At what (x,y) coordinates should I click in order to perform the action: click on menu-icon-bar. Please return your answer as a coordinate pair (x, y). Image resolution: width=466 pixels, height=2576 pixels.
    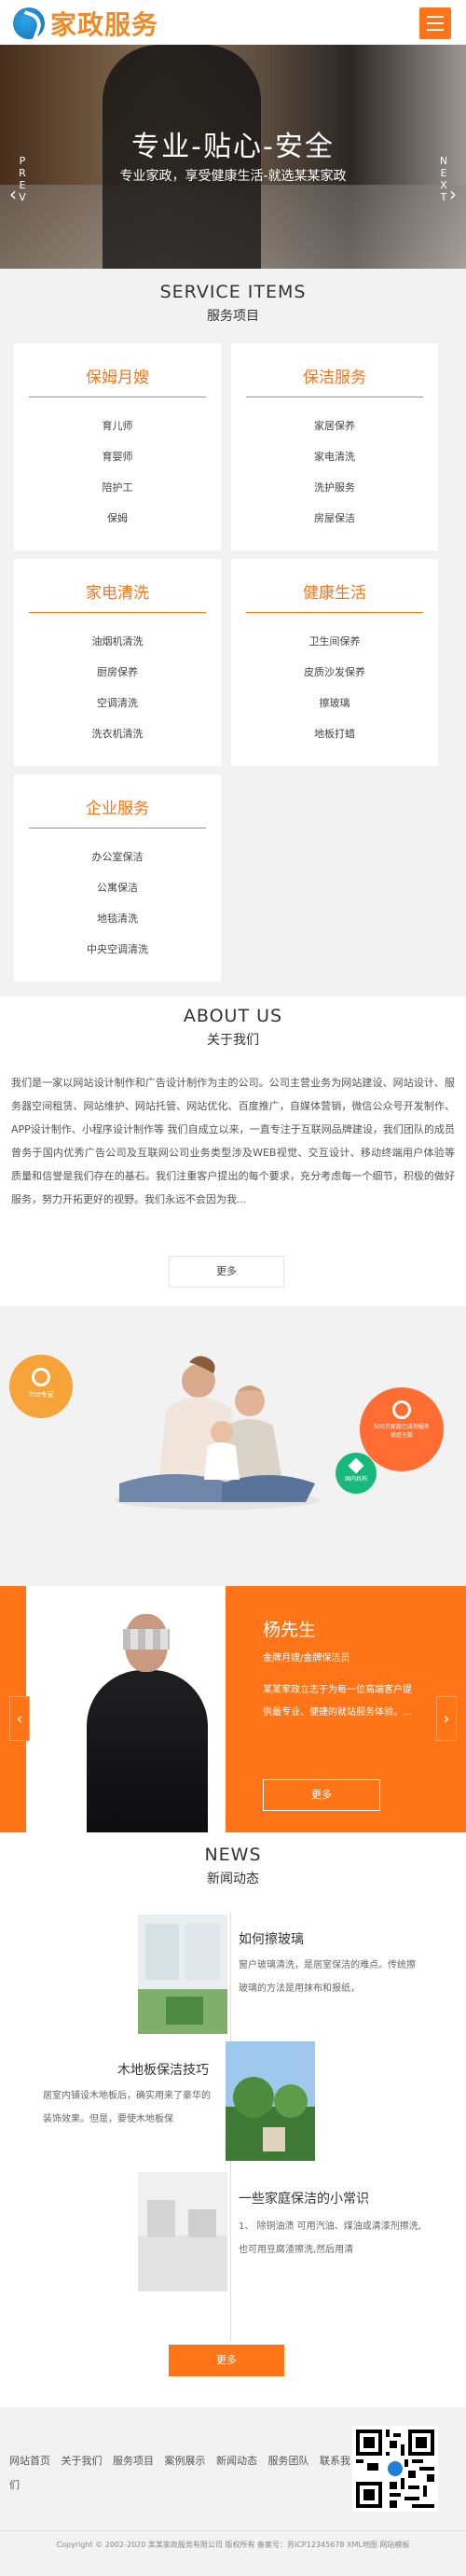
    Looking at the image, I should click on (435, 30).